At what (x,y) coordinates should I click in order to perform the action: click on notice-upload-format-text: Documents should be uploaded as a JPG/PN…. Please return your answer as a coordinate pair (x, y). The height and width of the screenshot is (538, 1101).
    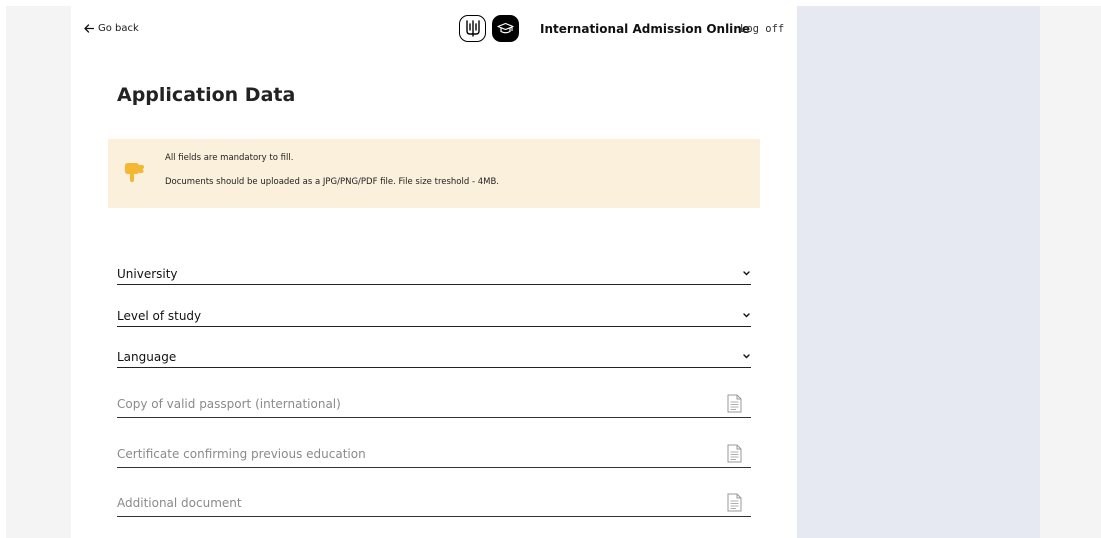
    Looking at the image, I should click on (332, 182).